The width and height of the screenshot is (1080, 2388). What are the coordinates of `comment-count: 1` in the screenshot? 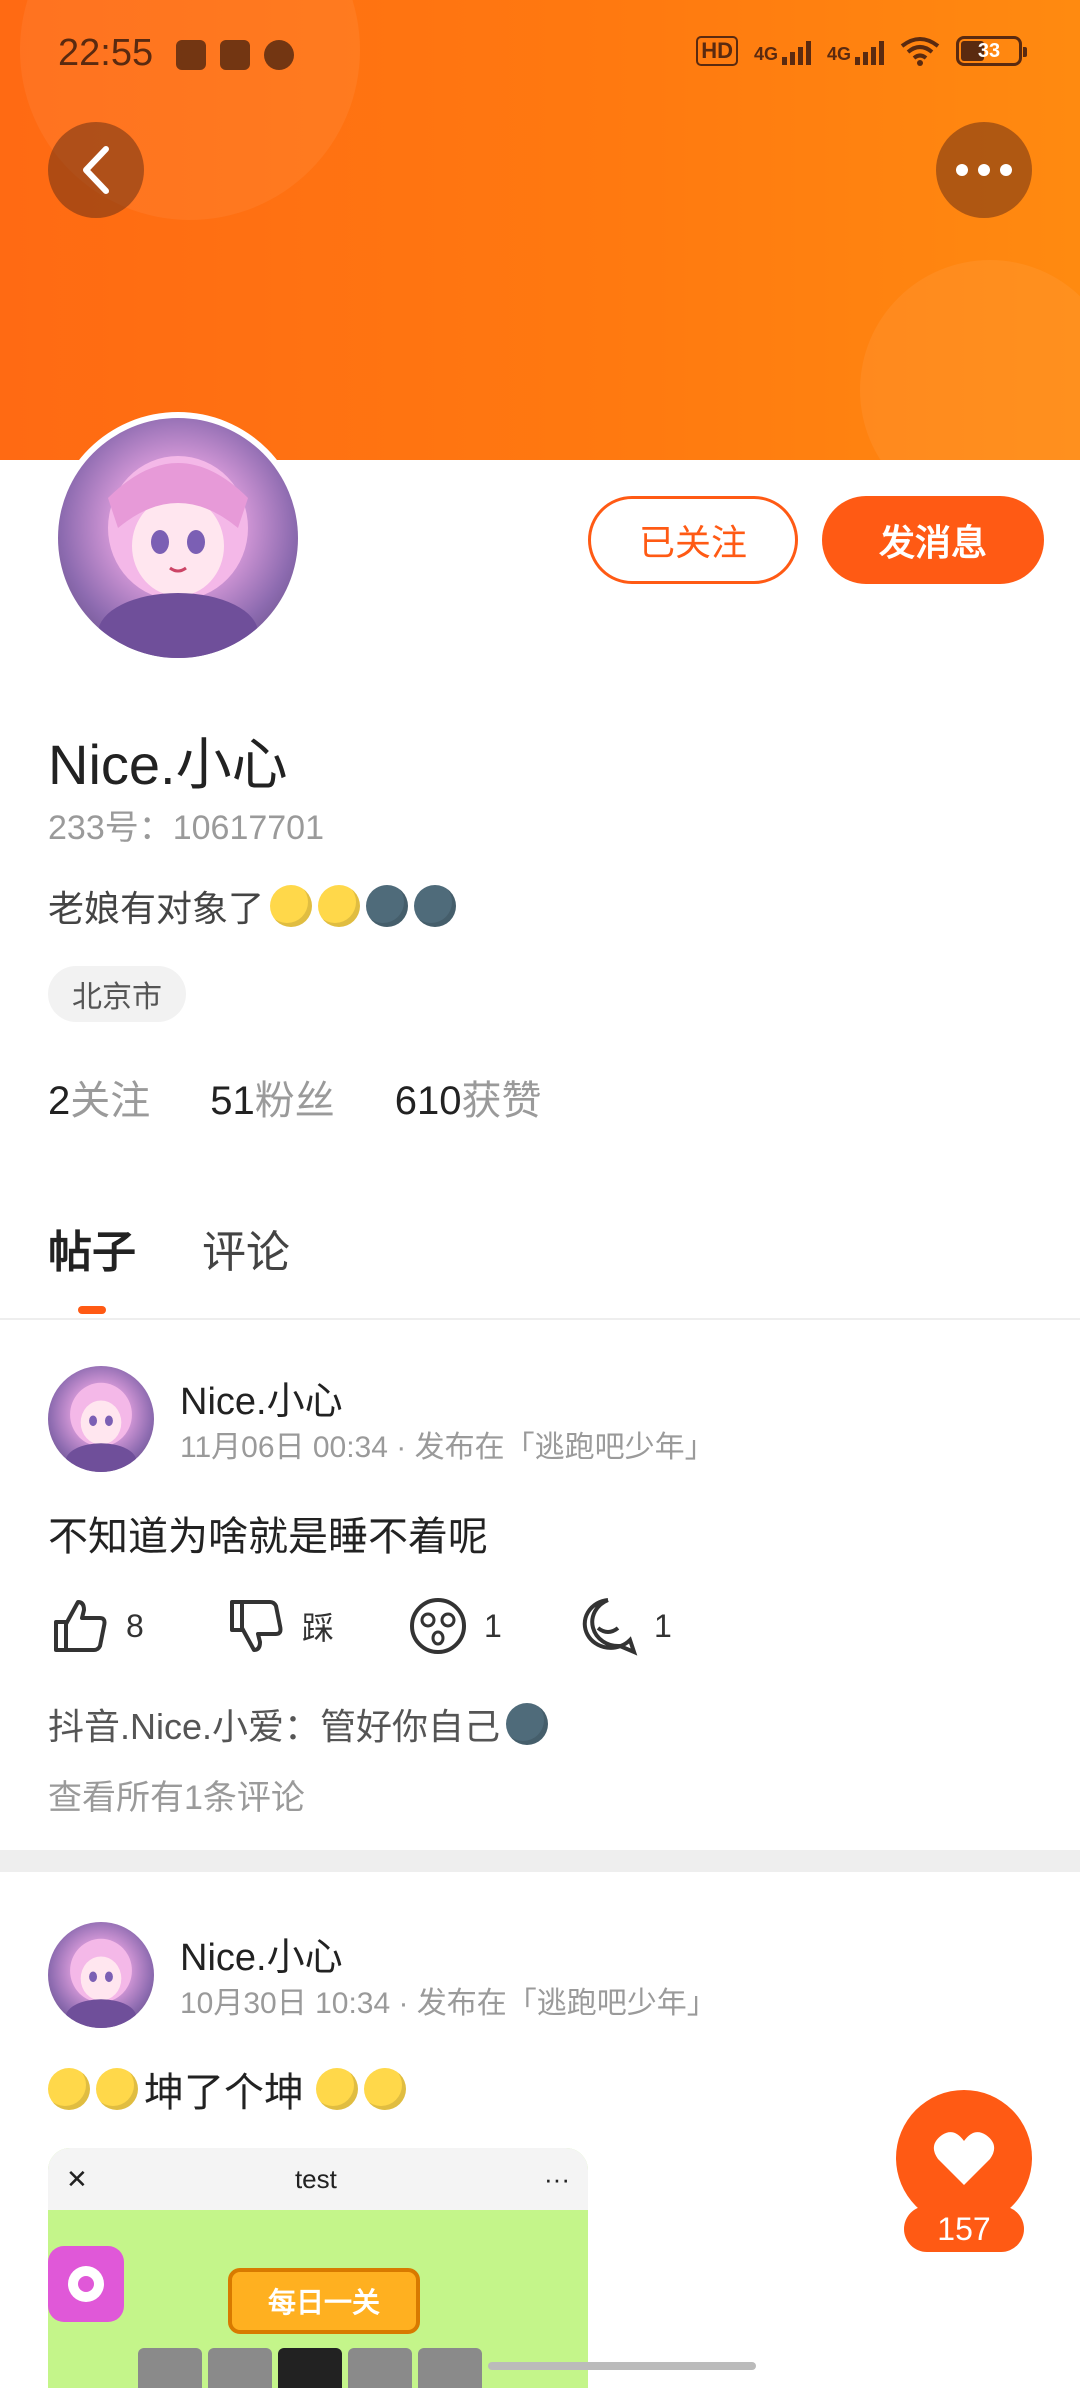 It's located at (663, 1625).